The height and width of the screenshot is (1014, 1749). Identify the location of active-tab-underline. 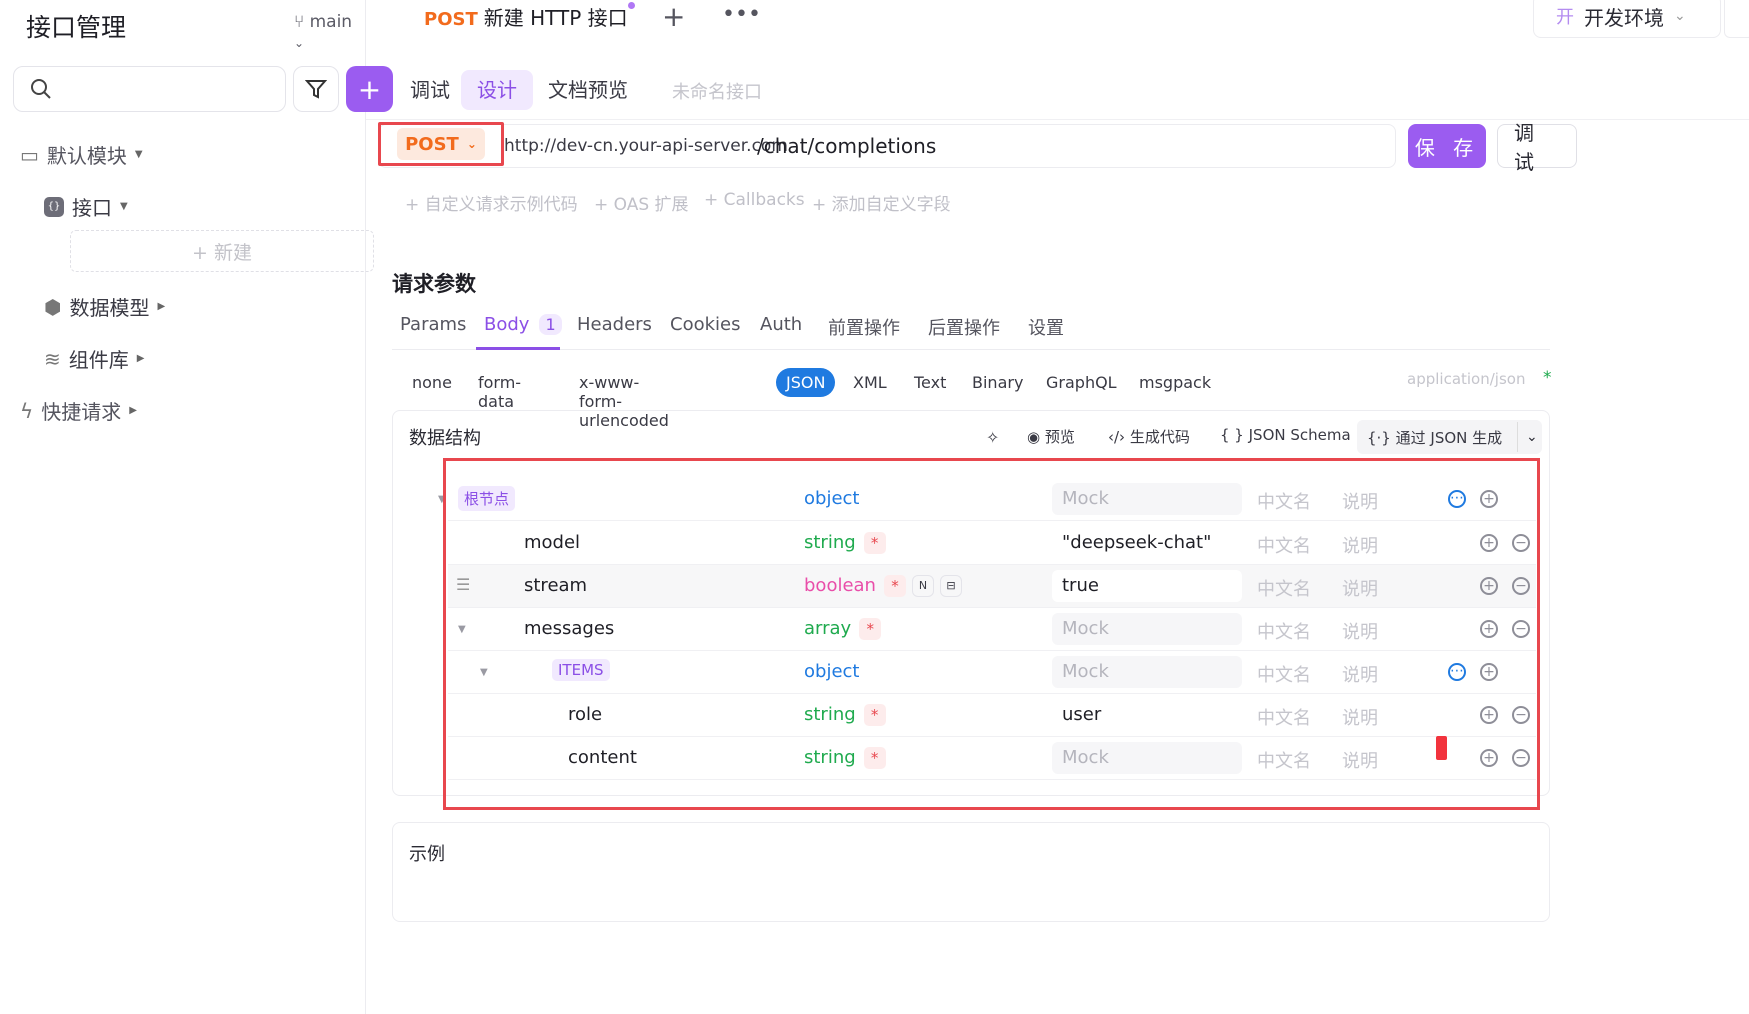
(518, 348).